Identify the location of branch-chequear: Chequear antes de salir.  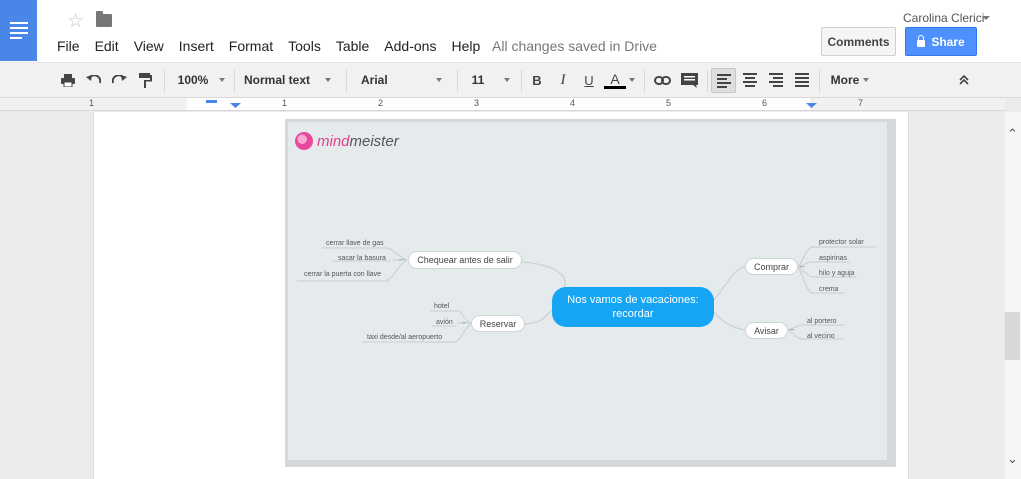
(465, 260).